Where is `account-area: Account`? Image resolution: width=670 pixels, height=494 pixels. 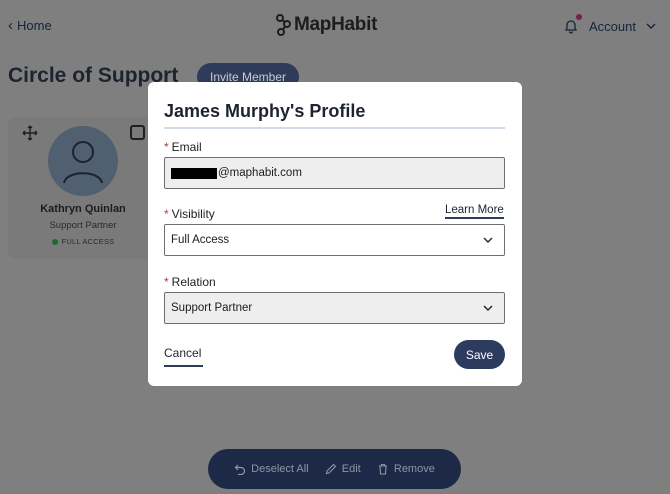
account-area: Account is located at coordinates (609, 24).